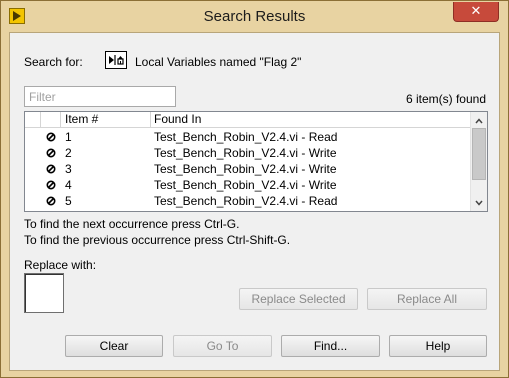 This screenshot has height=378, width=509. Describe the element at coordinates (106, 120) in the screenshot. I see `column-header-item-number: Item #` at that location.